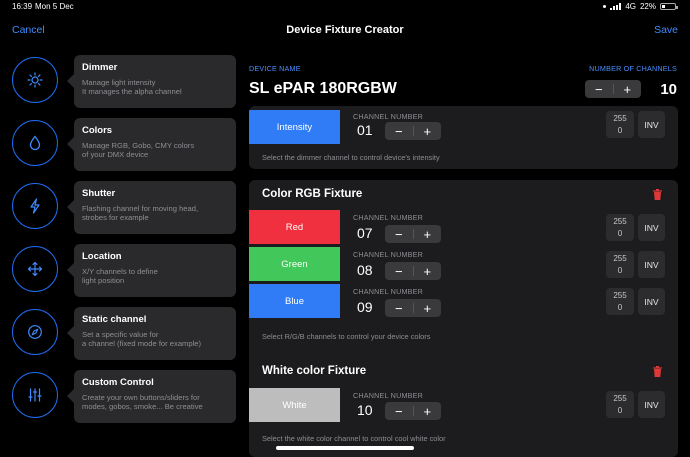 The width and height of the screenshot is (690, 457). I want to click on battery-percent: 22%, so click(647, 6).